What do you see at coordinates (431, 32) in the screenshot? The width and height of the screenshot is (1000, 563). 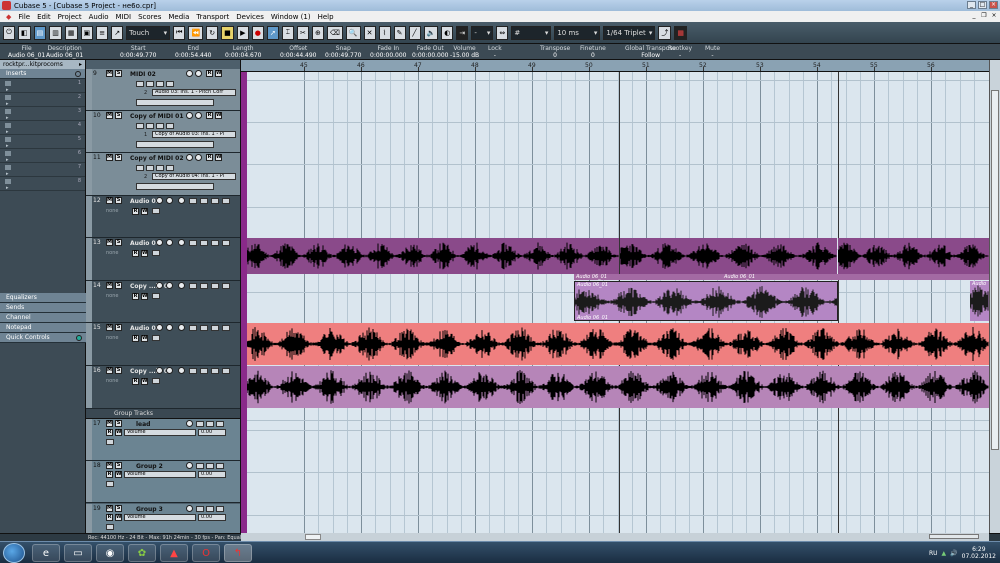 I see `play-tool: 🔈` at bounding box center [431, 32].